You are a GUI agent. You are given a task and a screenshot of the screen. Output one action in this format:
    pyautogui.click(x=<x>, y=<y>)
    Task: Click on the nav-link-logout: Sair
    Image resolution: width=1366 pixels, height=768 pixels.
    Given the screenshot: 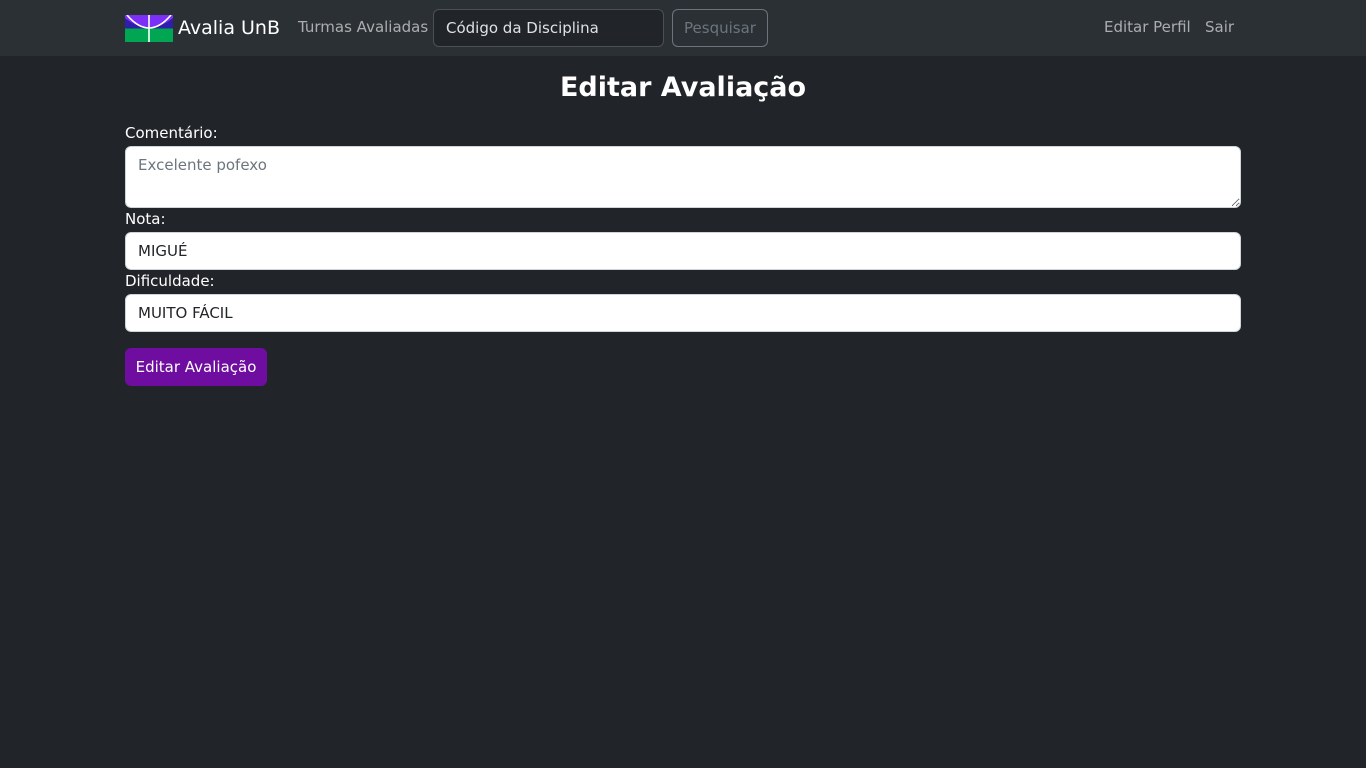 What is the action you would take?
    pyautogui.click(x=1219, y=27)
    